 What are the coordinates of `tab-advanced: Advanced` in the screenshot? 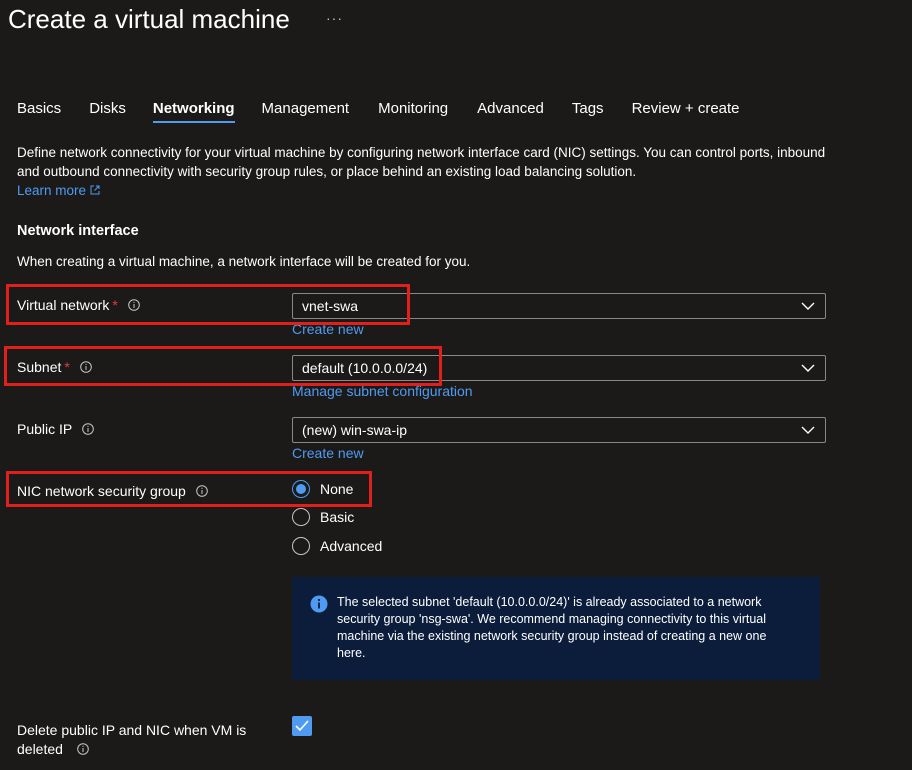 It's located at (510, 111).